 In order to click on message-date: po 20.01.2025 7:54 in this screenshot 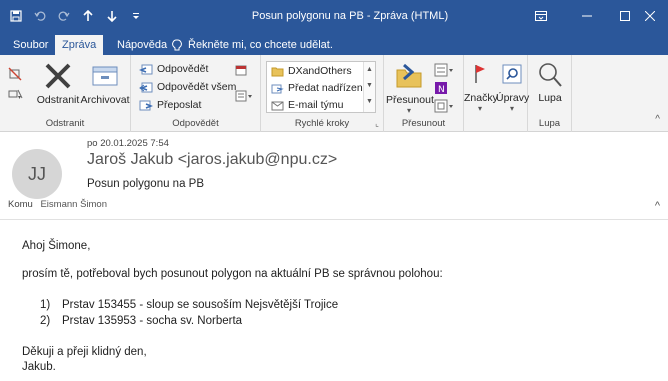, I will do `click(128, 143)`.